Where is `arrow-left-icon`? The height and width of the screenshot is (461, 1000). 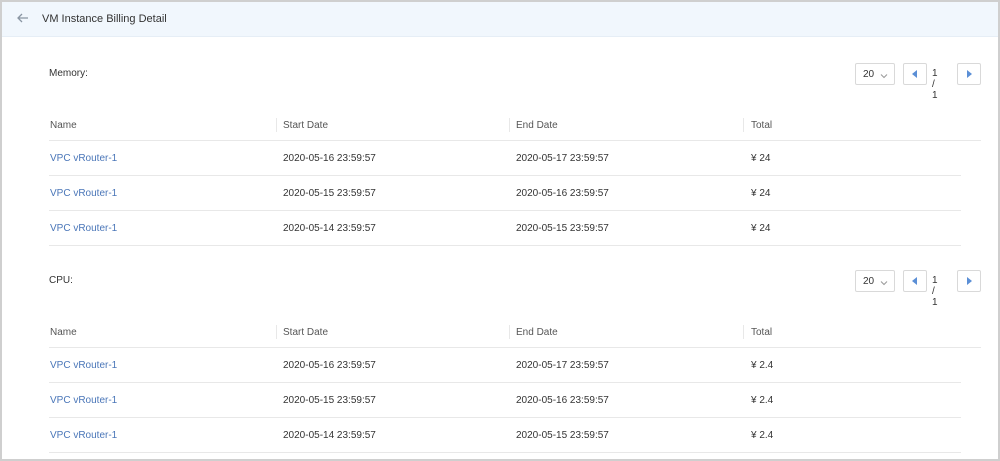 arrow-left-icon is located at coordinates (23, 18).